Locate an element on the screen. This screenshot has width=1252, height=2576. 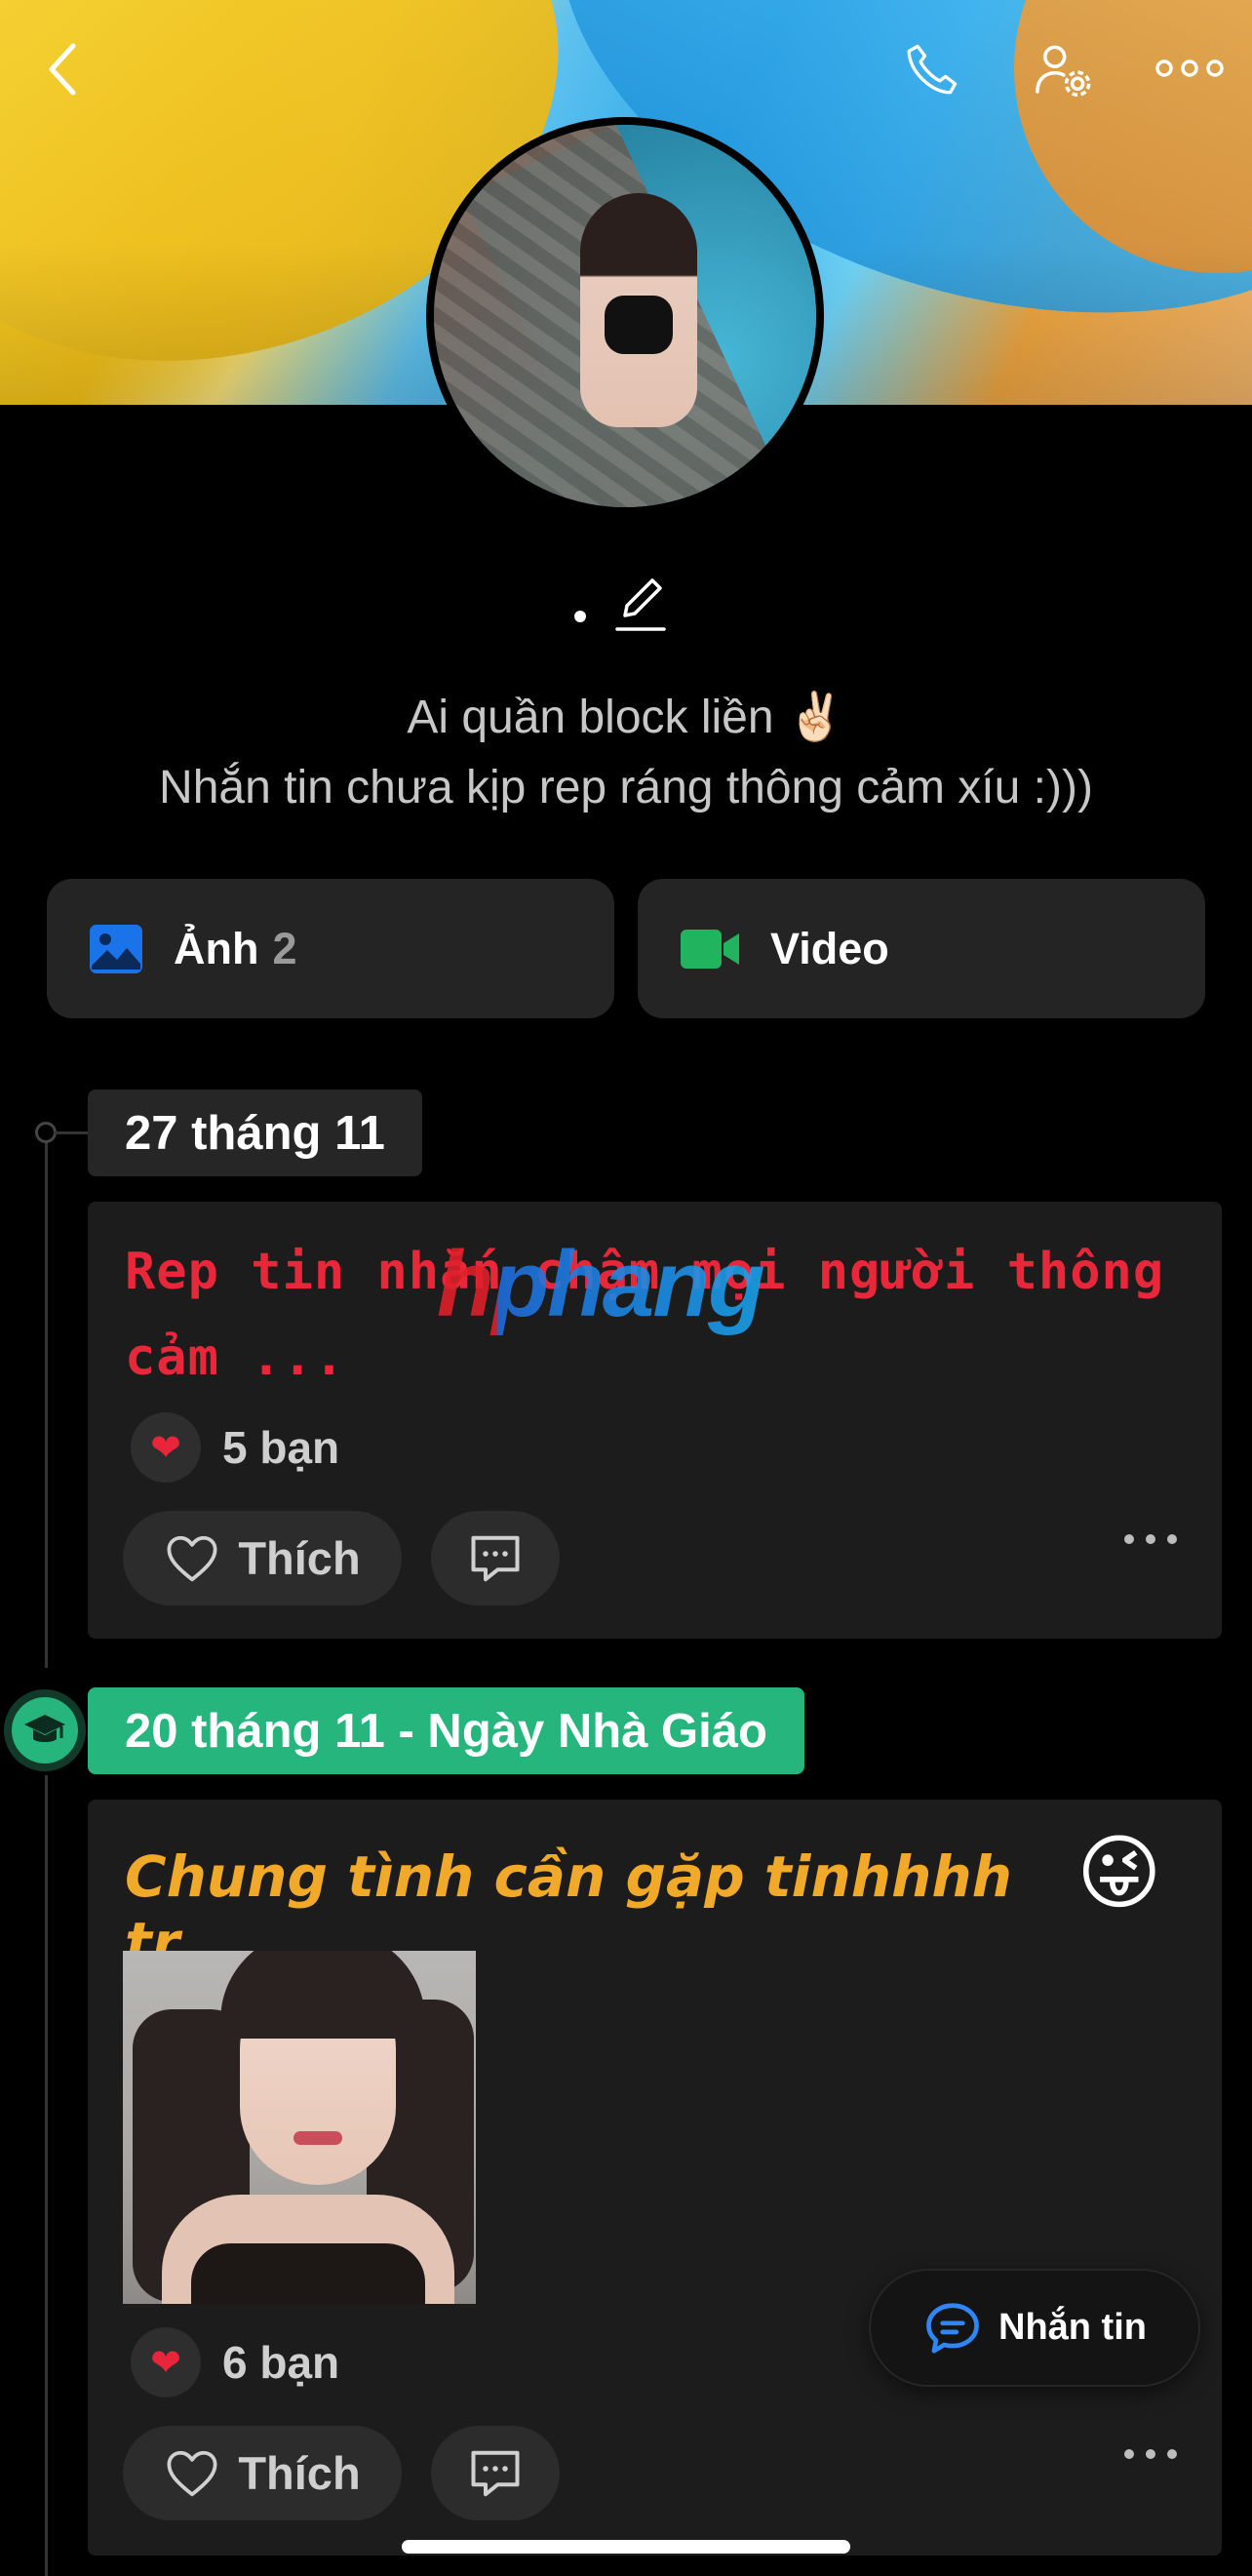
edit-name-button is located at coordinates (641, 603).